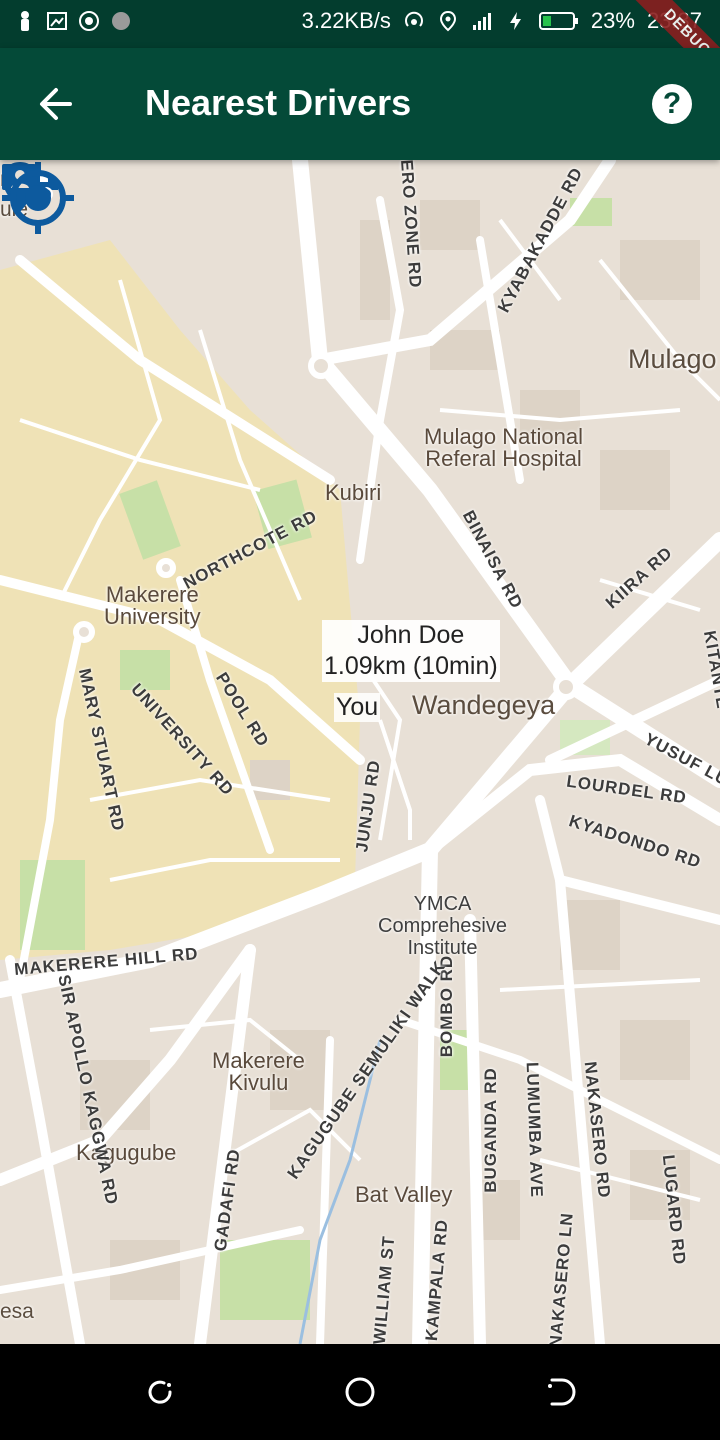  Describe the element at coordinates (481, 21) in the screenshot. I see `signal-icon` at that location.